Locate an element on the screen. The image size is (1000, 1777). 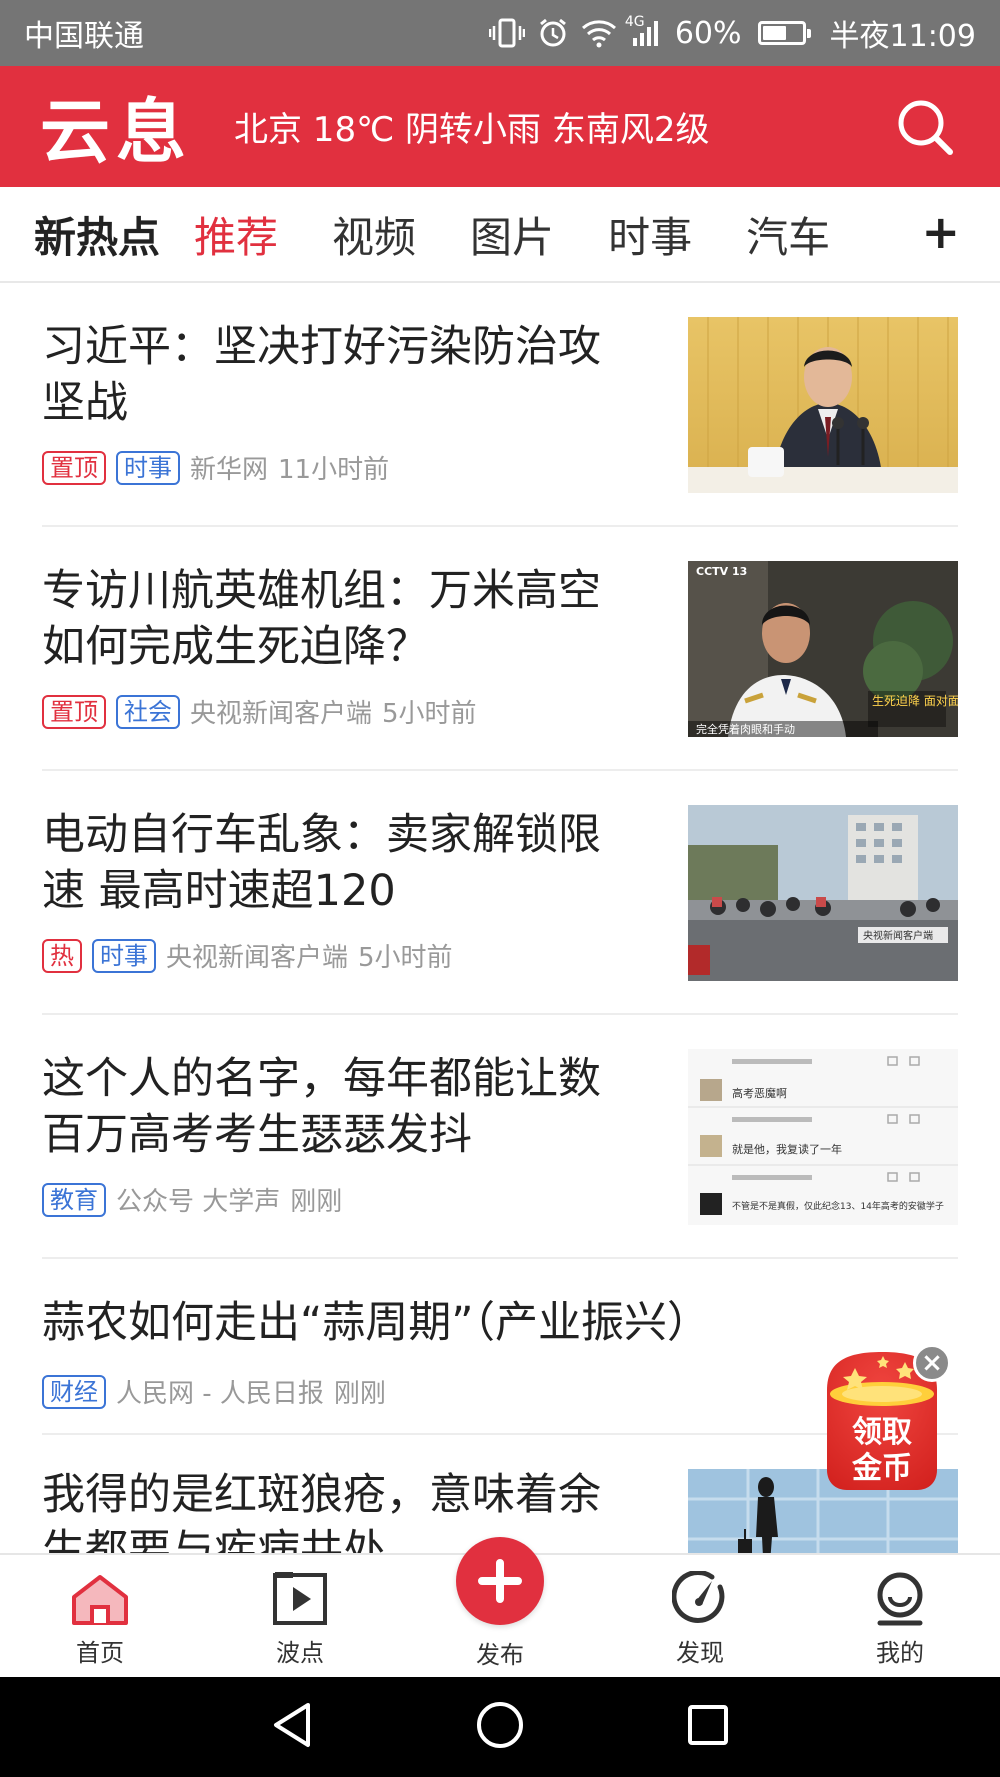
battery-level-fill is located at coordinates (774, 33).